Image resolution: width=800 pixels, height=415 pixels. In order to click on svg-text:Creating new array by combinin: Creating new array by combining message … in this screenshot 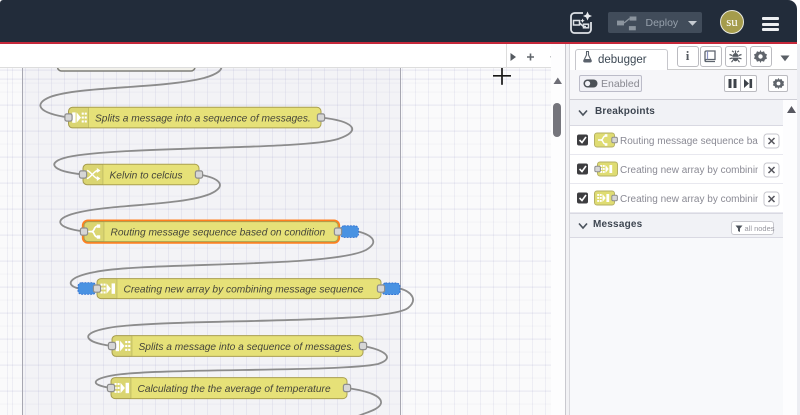, I will do `click(244, 290)`.